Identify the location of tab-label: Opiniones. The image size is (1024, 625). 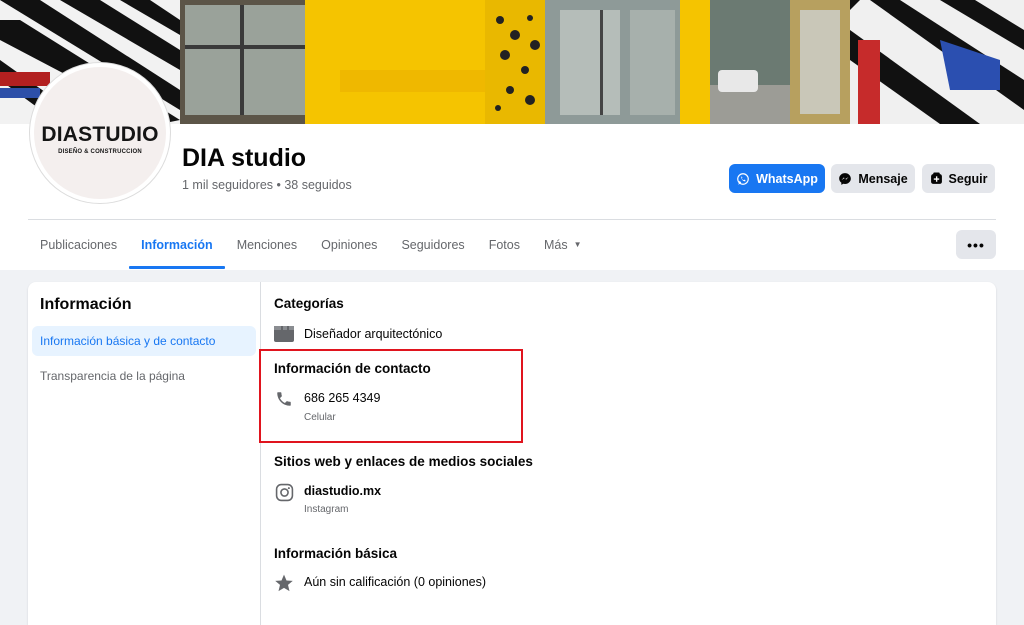
(349, 244).